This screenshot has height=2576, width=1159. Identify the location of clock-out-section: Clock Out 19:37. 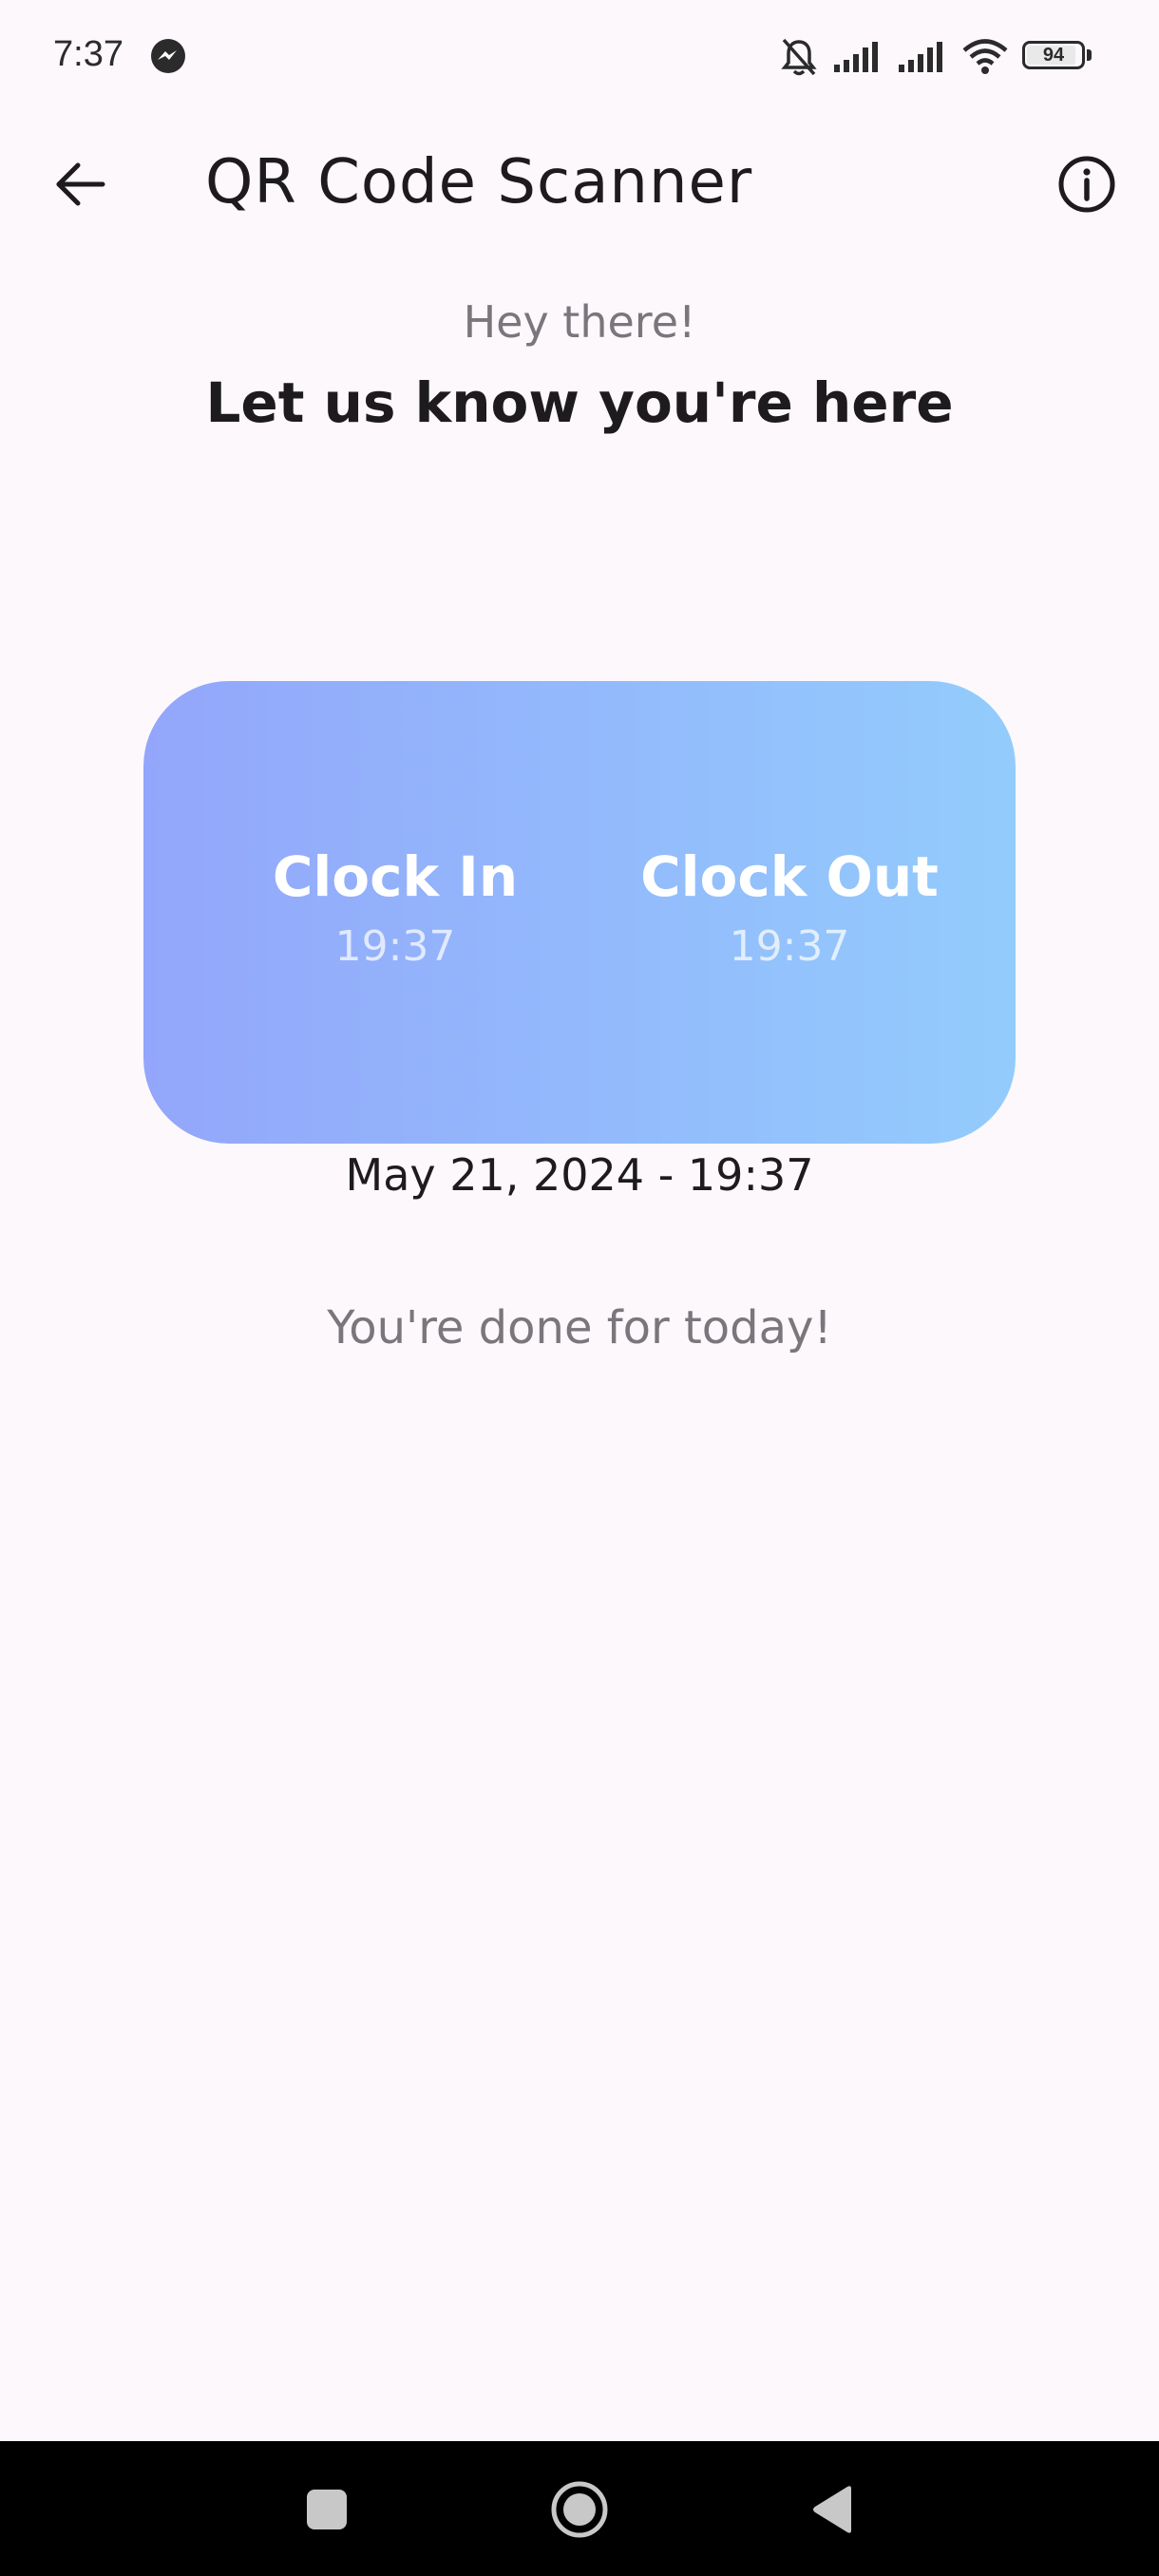
(789, 908).